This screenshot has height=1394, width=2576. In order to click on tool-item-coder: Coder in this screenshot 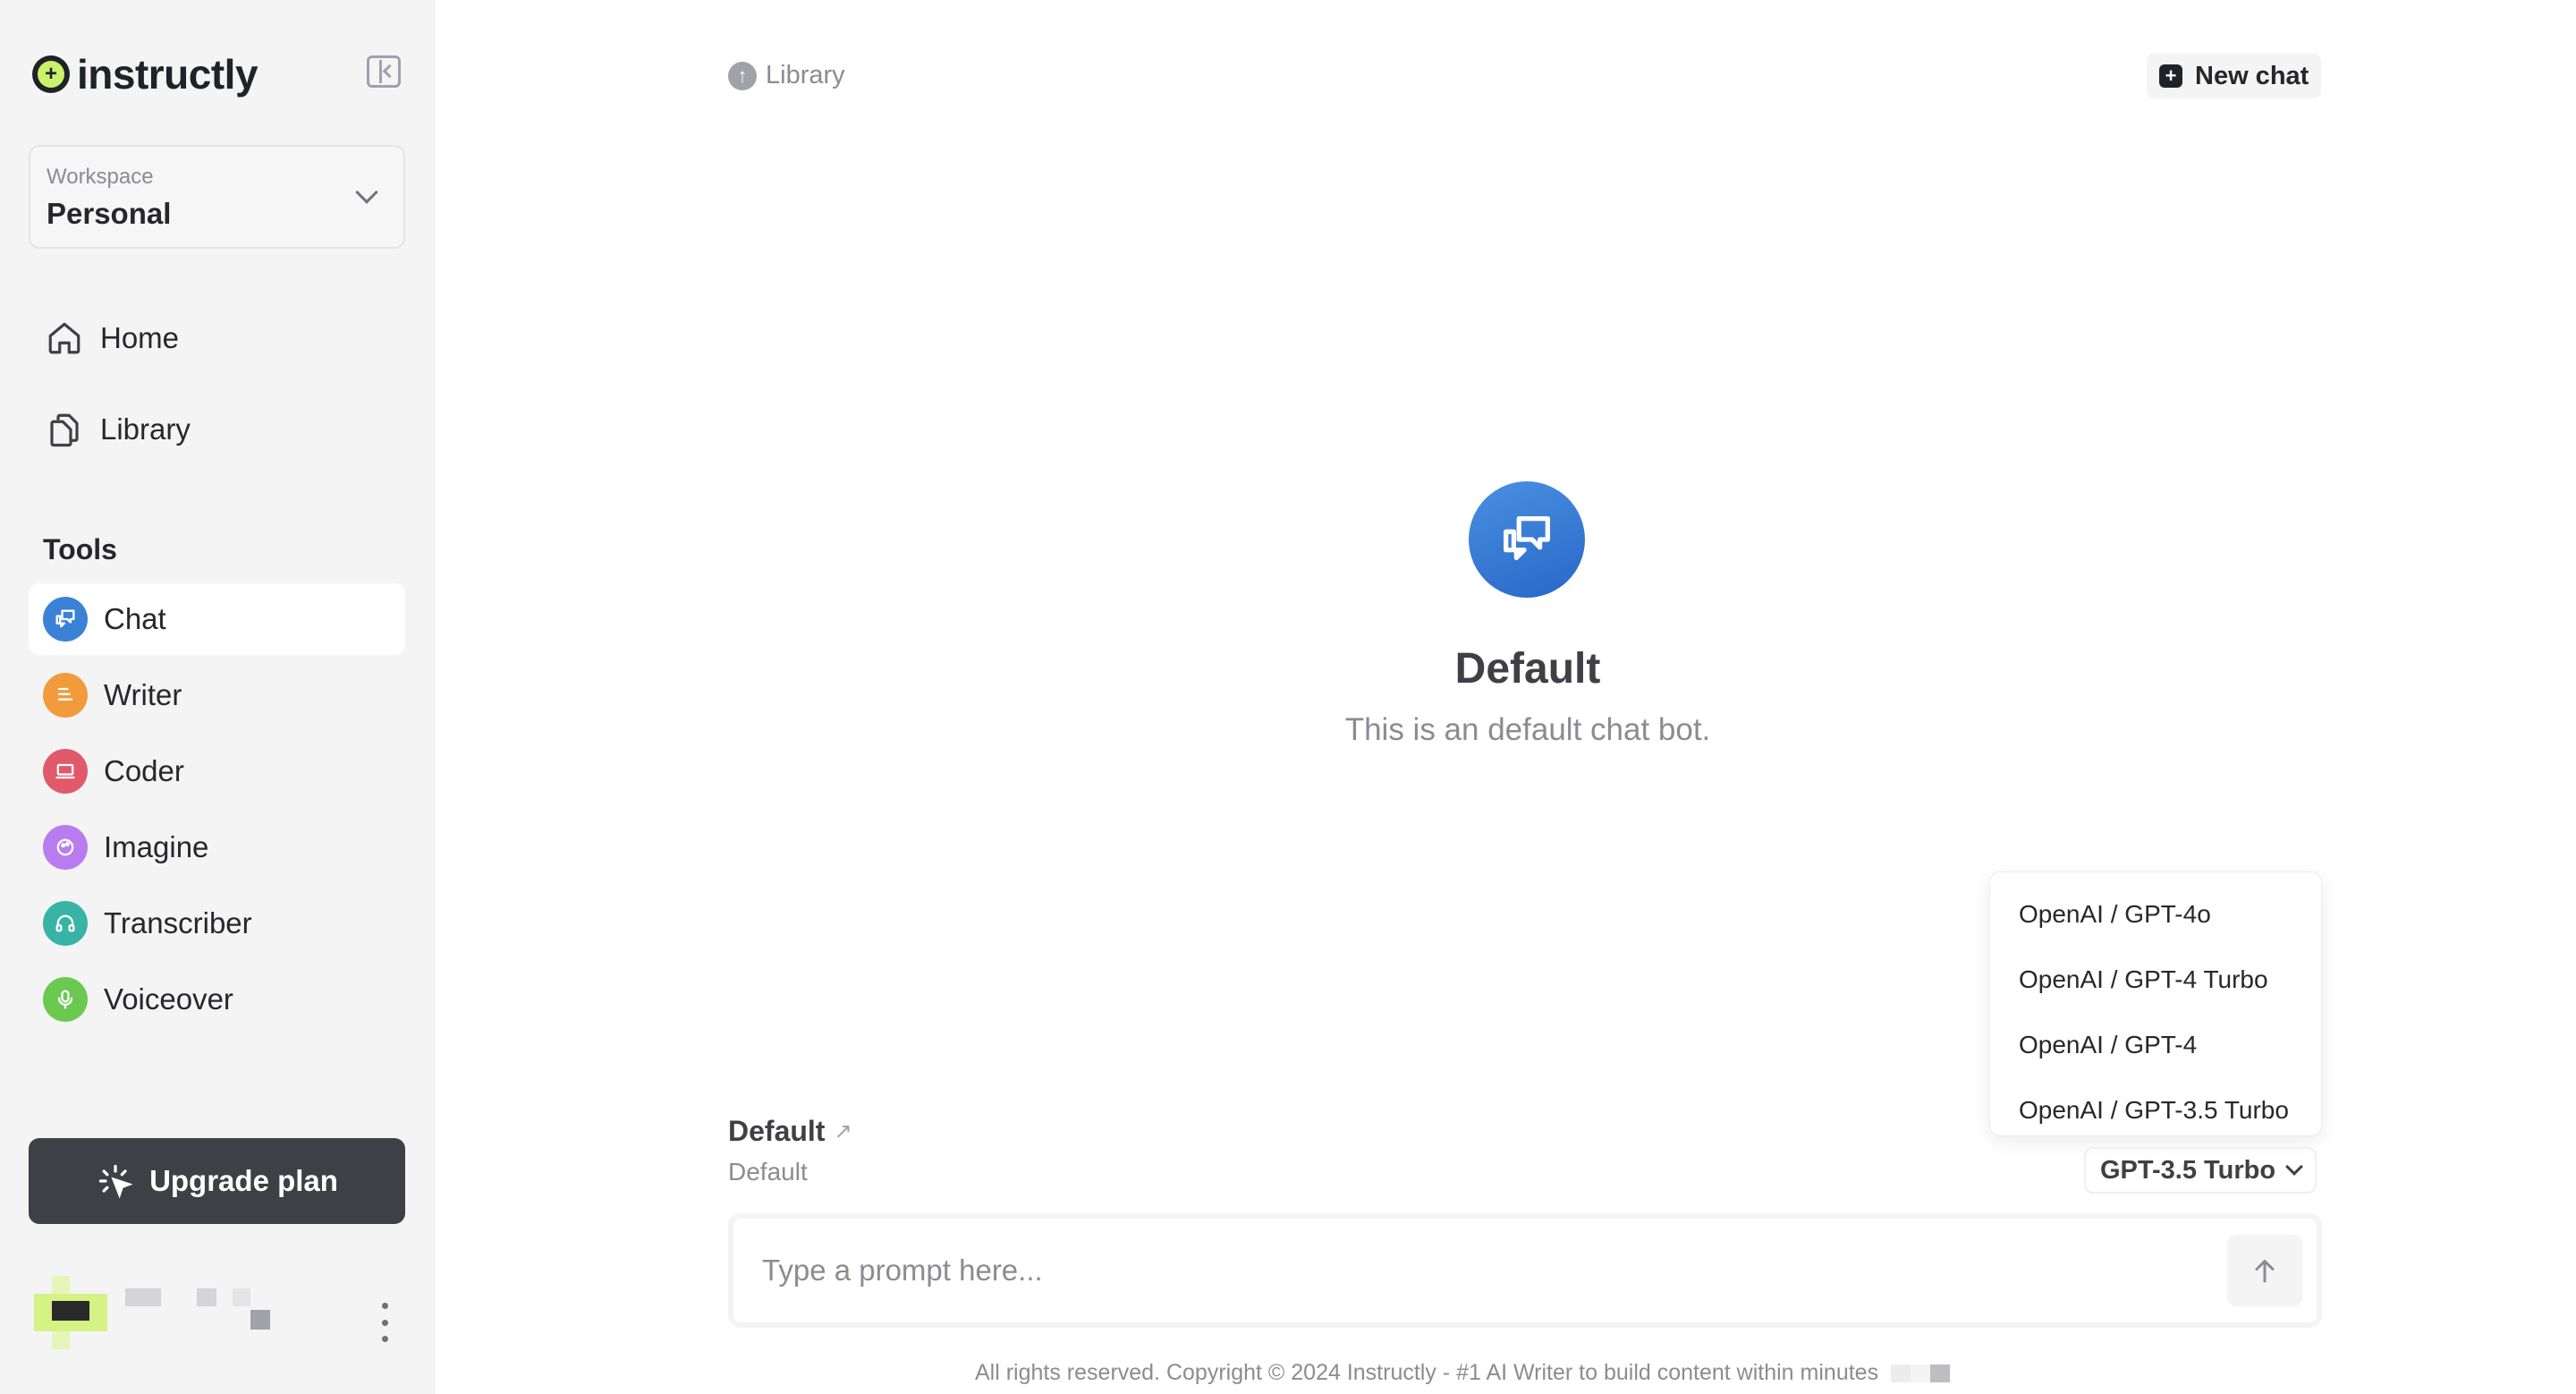, I will do `click(217, 771)`.